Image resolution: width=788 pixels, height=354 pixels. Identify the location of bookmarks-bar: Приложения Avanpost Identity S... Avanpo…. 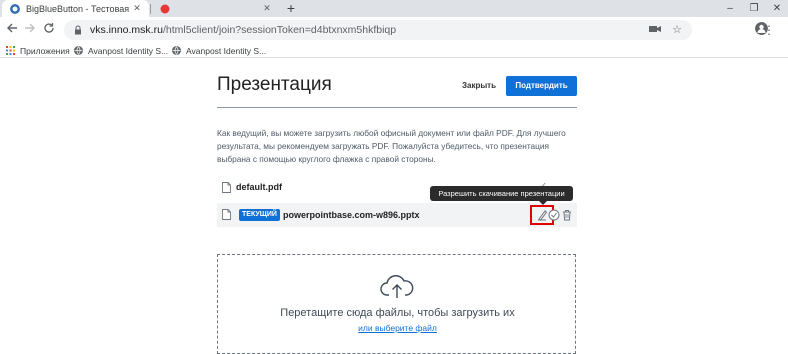
(394, 50).